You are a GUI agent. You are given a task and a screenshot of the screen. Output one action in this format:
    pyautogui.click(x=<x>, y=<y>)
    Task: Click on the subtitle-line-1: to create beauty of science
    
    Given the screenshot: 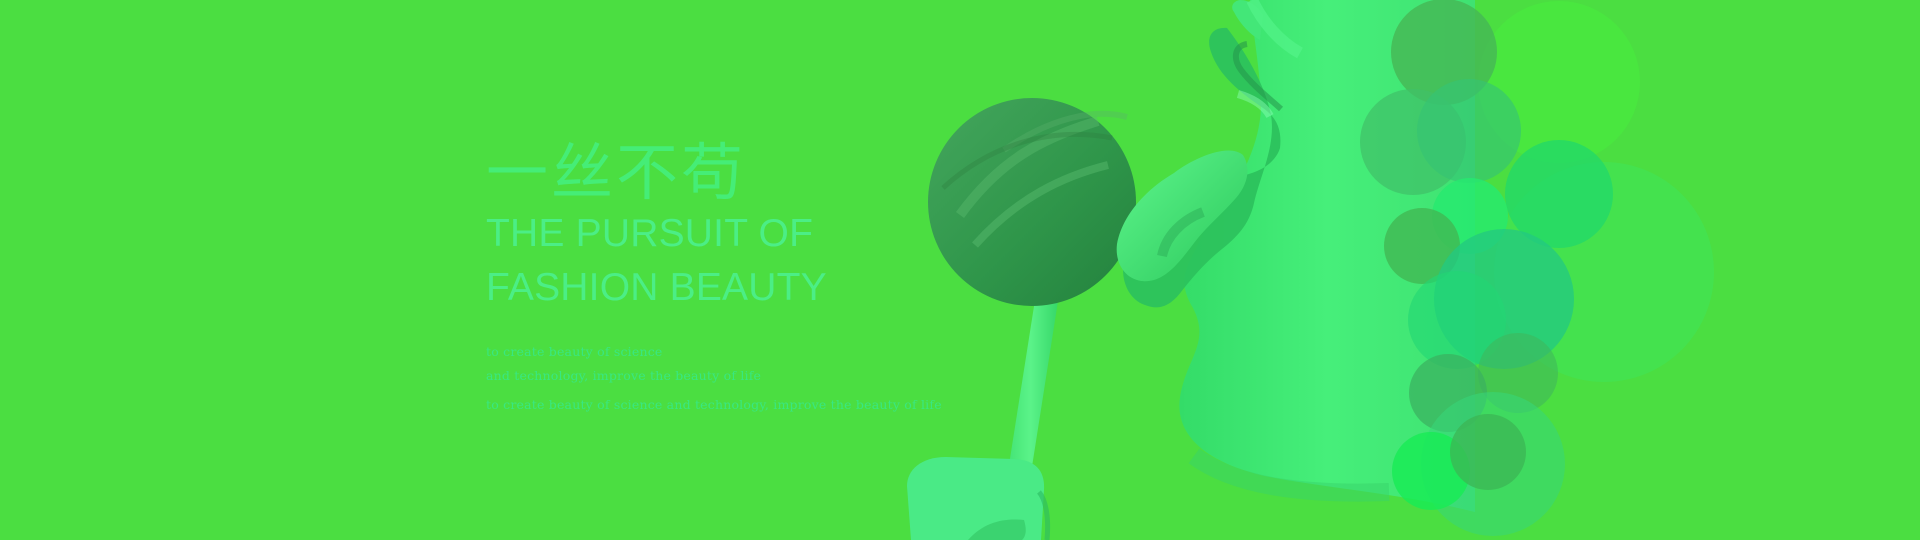 What is the action you would take?
    pyautogui.click(x=574, y=351)
    